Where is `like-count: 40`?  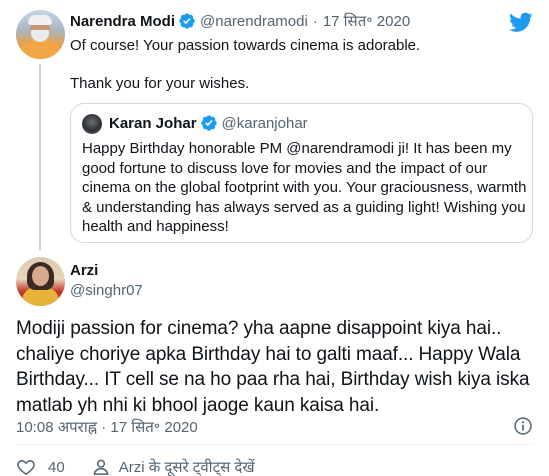 like-count: 40 is located at coordinates (56, 467).